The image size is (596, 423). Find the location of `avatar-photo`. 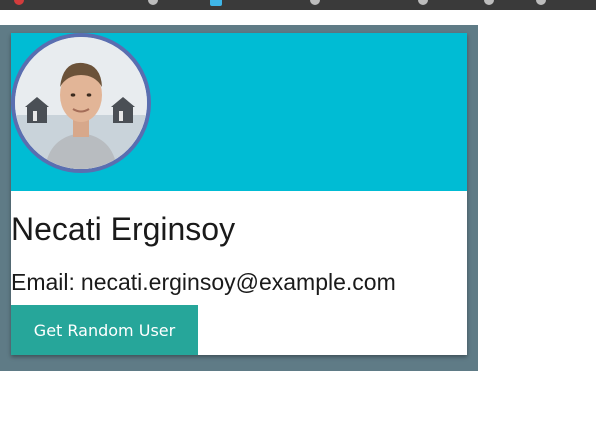

avatar-photo is located at coordinates (81, 103).